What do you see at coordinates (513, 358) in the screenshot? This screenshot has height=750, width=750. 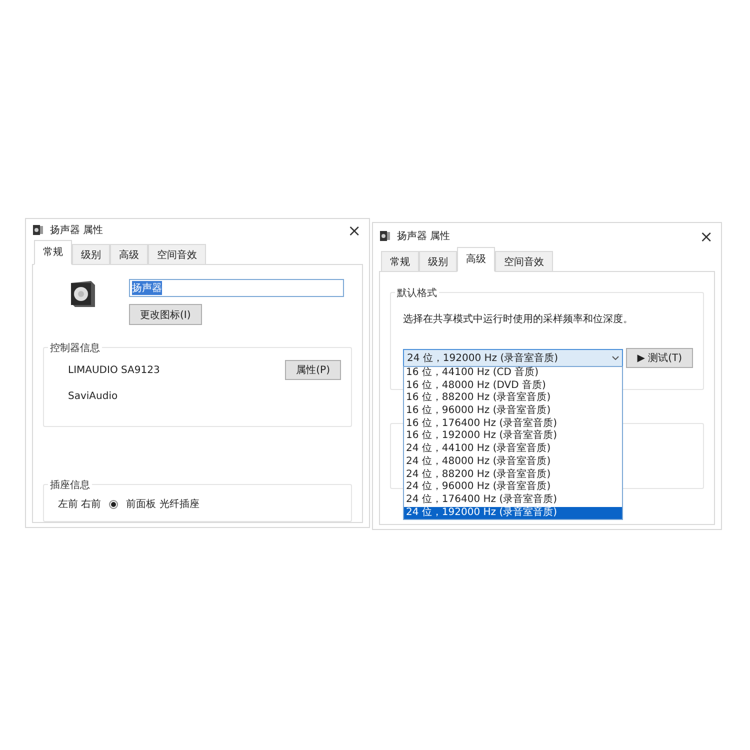 I see `format-select: 24 位，192000 Hz (录音室音质)` at bounding box center [513, 358].